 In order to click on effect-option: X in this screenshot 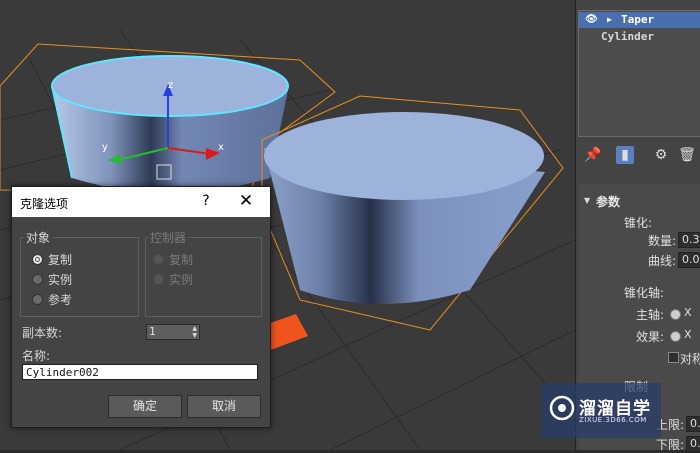, I will do `click(688, 334)`.